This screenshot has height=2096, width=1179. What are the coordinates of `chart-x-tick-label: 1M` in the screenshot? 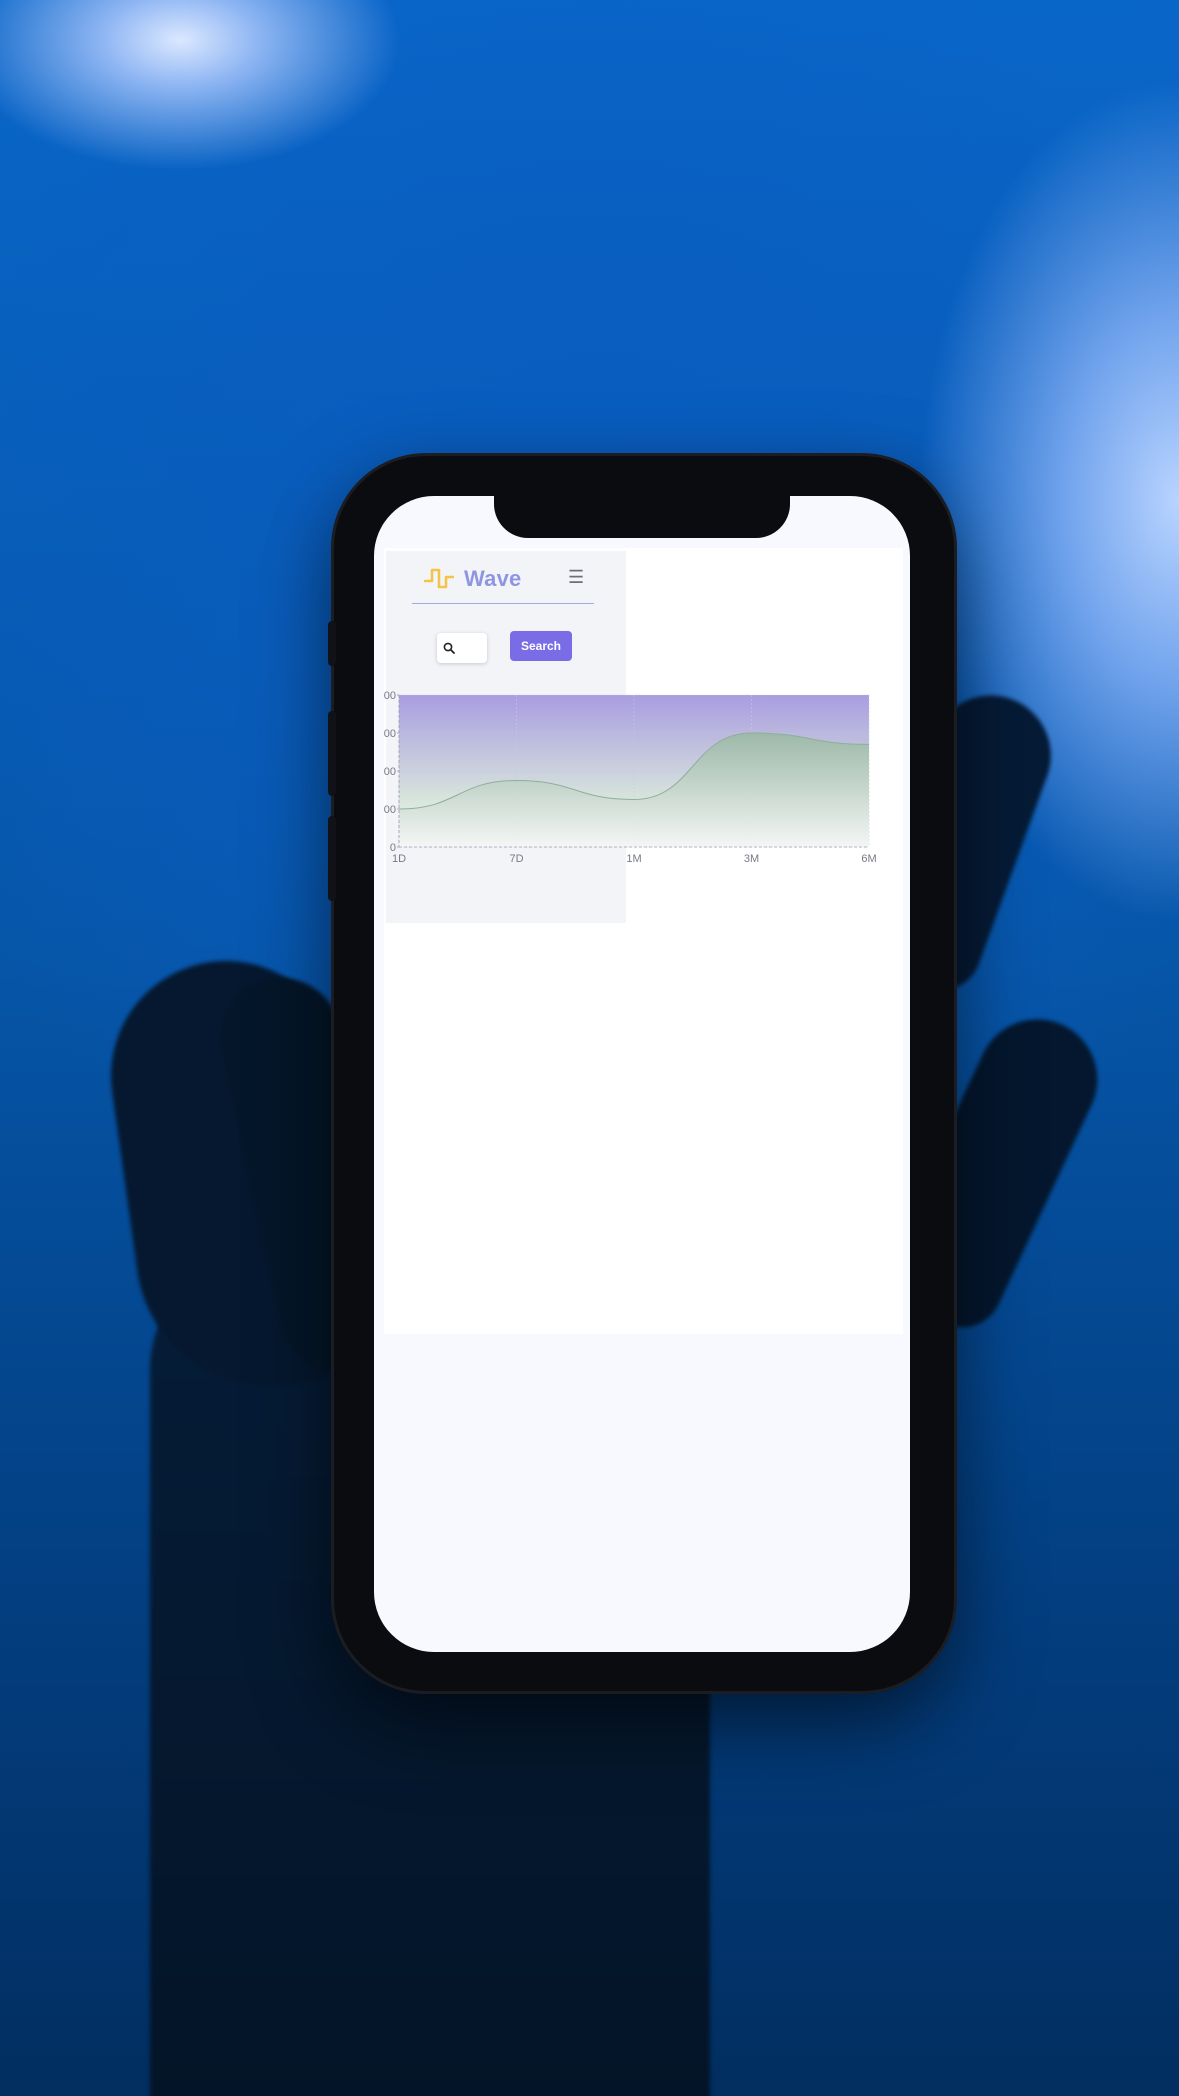 It's located at (633, 859).